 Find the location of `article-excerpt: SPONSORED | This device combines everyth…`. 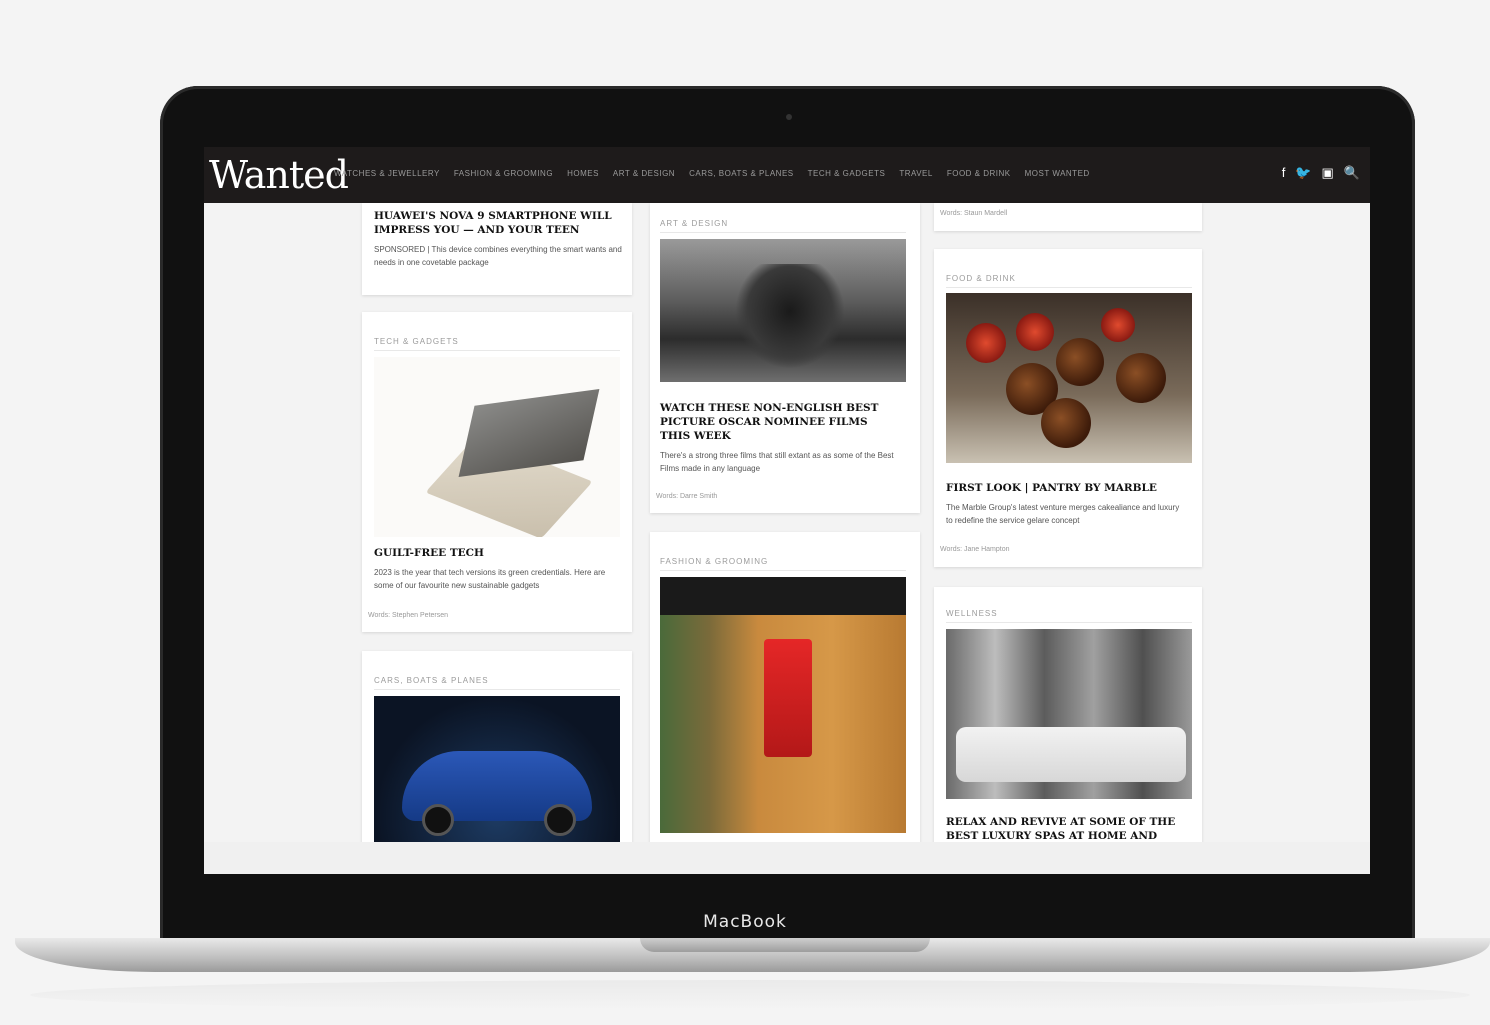

article-excerpt: SPONSORED | This device combines everyth… is located at coordinates (498, 256).